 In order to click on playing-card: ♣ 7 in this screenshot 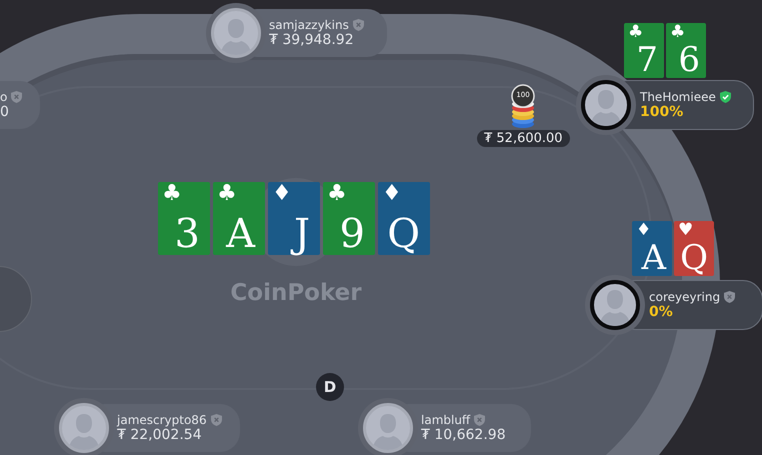, I will do `click(644, 50)`.